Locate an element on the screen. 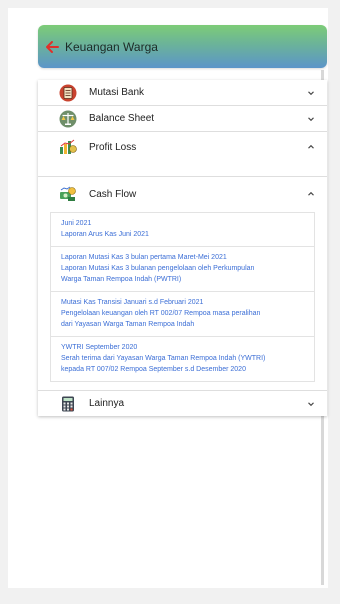 This screenshot has width=340, height=604. menu-item-cash-flow: Cash Flow is located at coordinates (182, 194).